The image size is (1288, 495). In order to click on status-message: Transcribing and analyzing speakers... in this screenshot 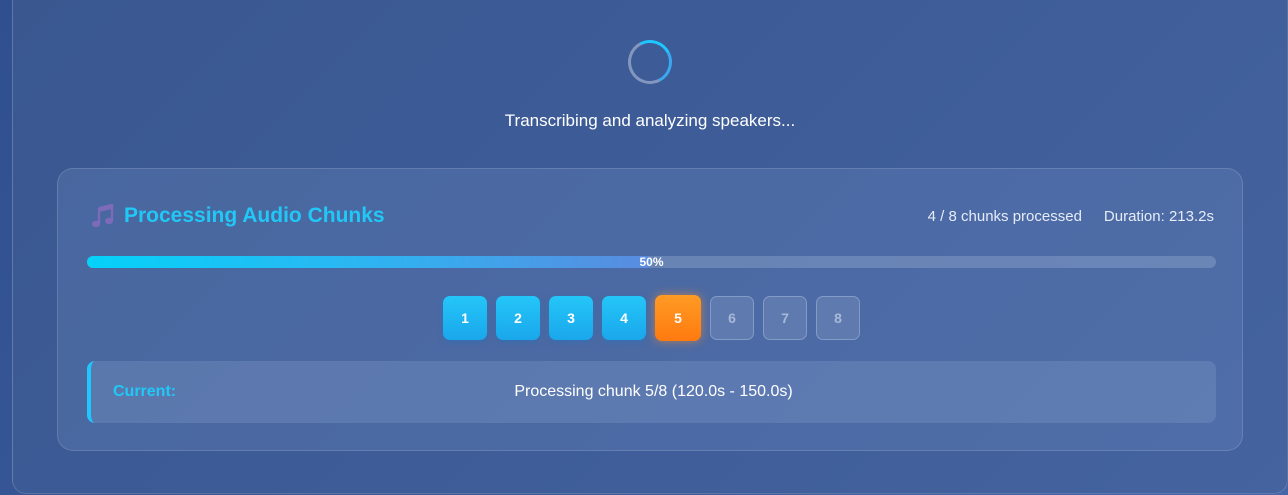, I will do `click(650, 120)`.